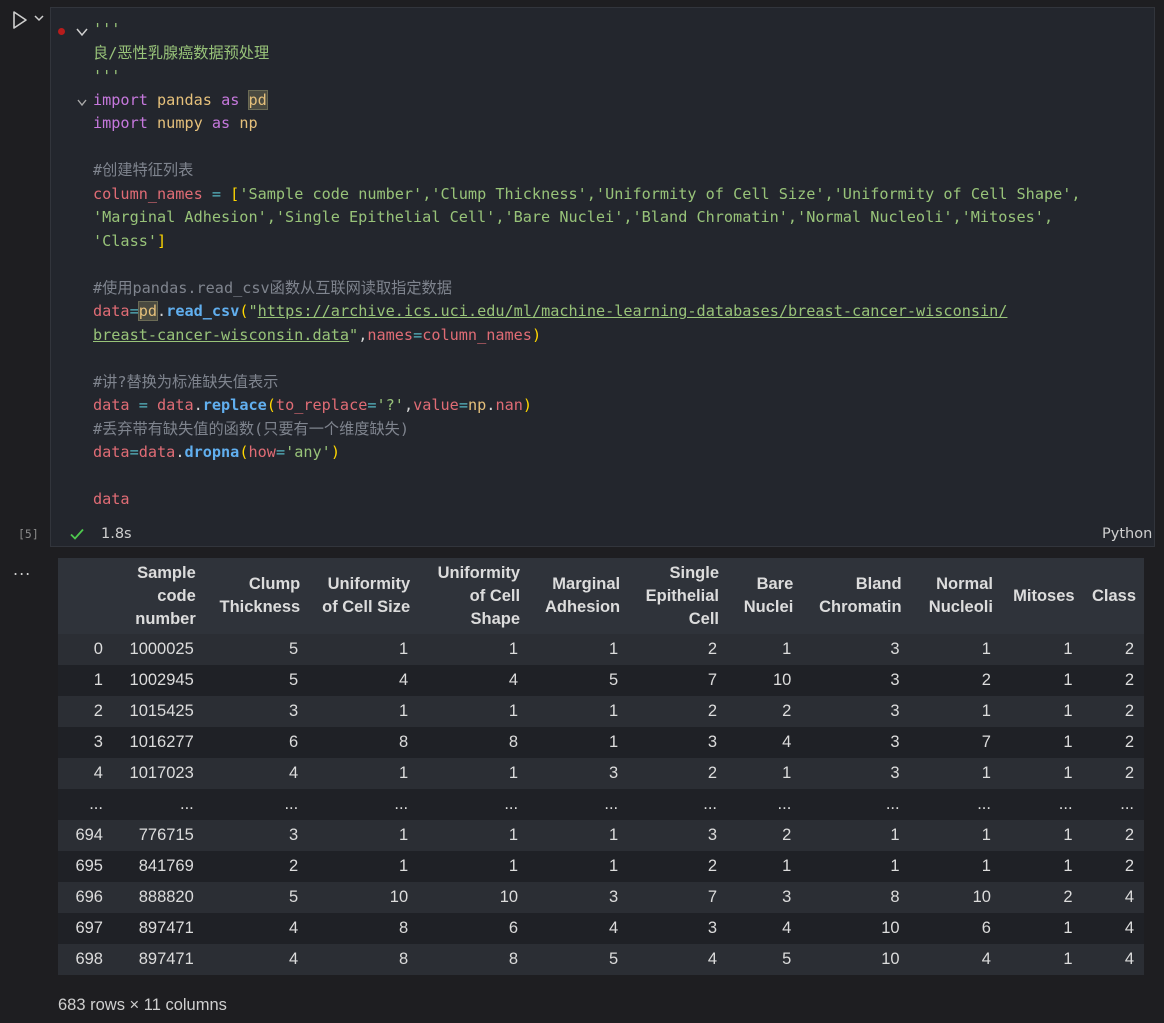 The width and height of the screenshot is (1164, 1023). What do you see at coordinates (477, 405) in the screenshot?
I see `alias-name: np` at bounding box center [477, 405].